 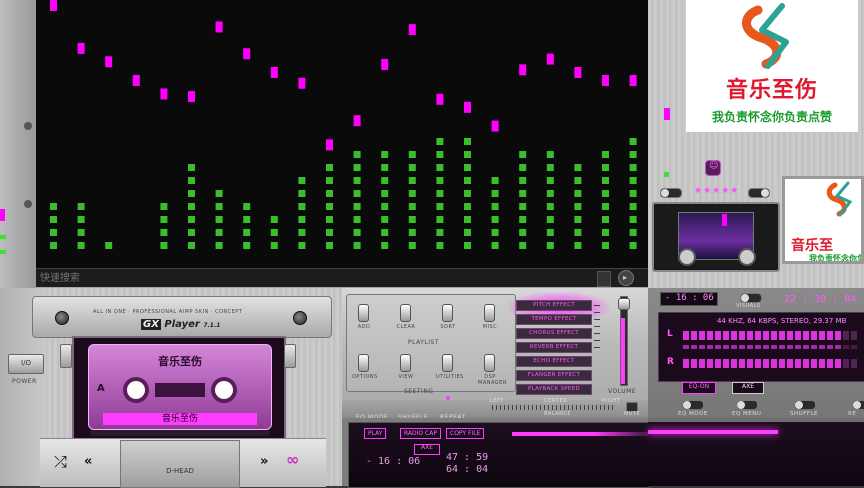 I want to click on logo-title: 音乐至伤, so click(x=771, y=90).